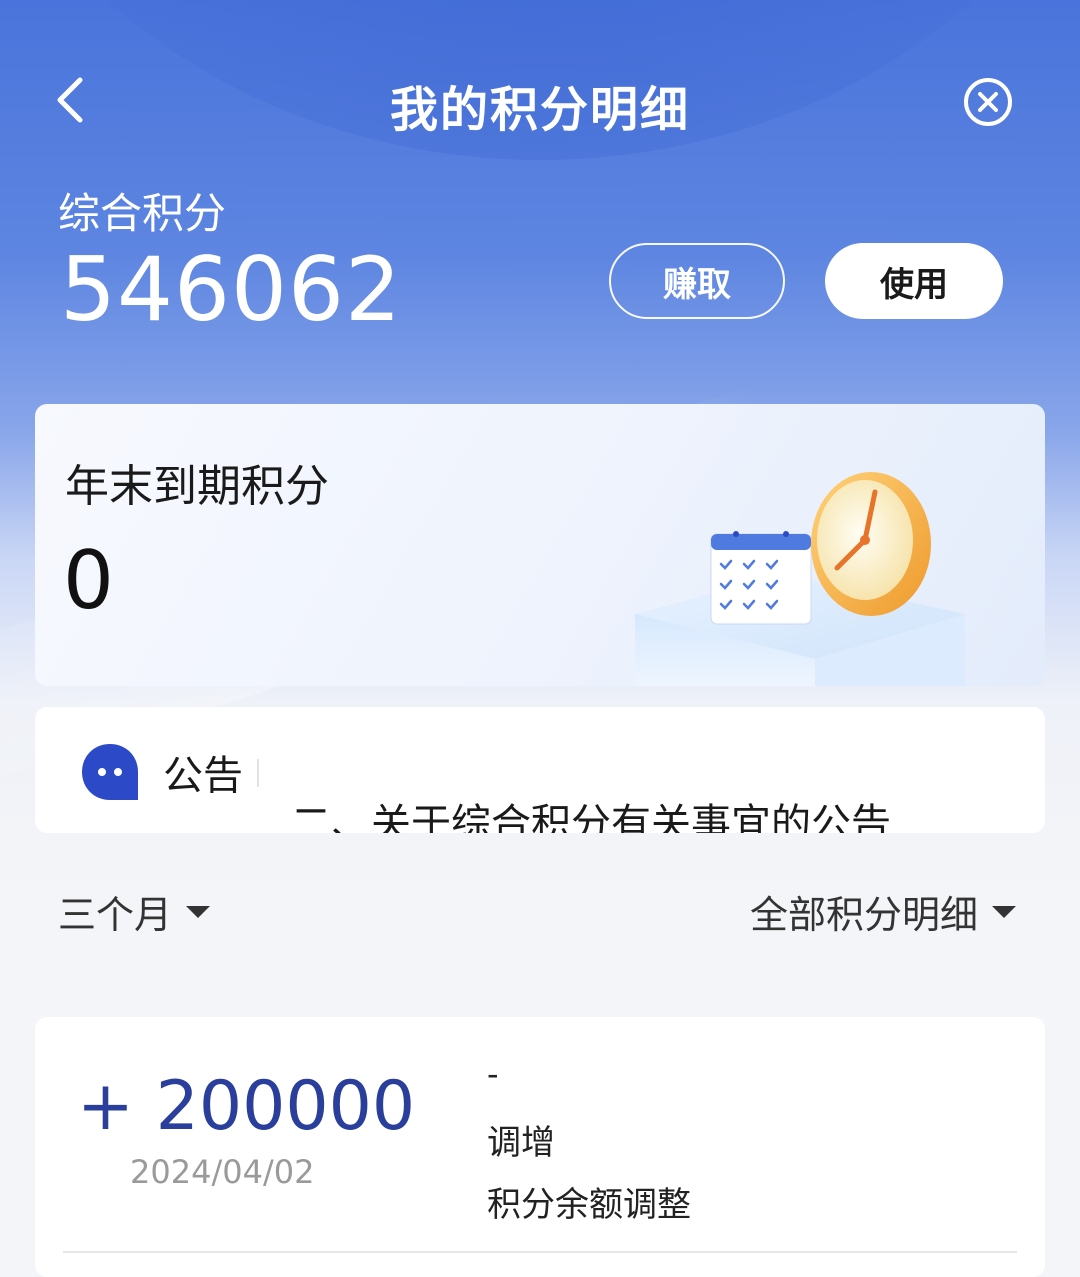  I want to click on record-date: 2024/04/02, so click(222, 1172).